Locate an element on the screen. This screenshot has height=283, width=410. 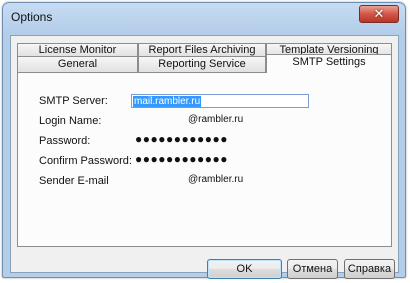
ok-button: OK is located at coordinates (244, 269).